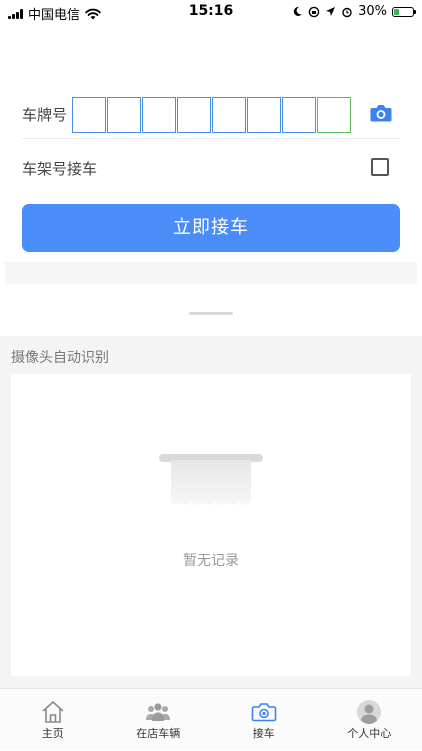 The height and width of the screenshot is (751, 422). What do you see at coordinates (211, 167) in the screenshot?
I see `vin-receive-row: 车架号接车` at bounding box center [211, 167].